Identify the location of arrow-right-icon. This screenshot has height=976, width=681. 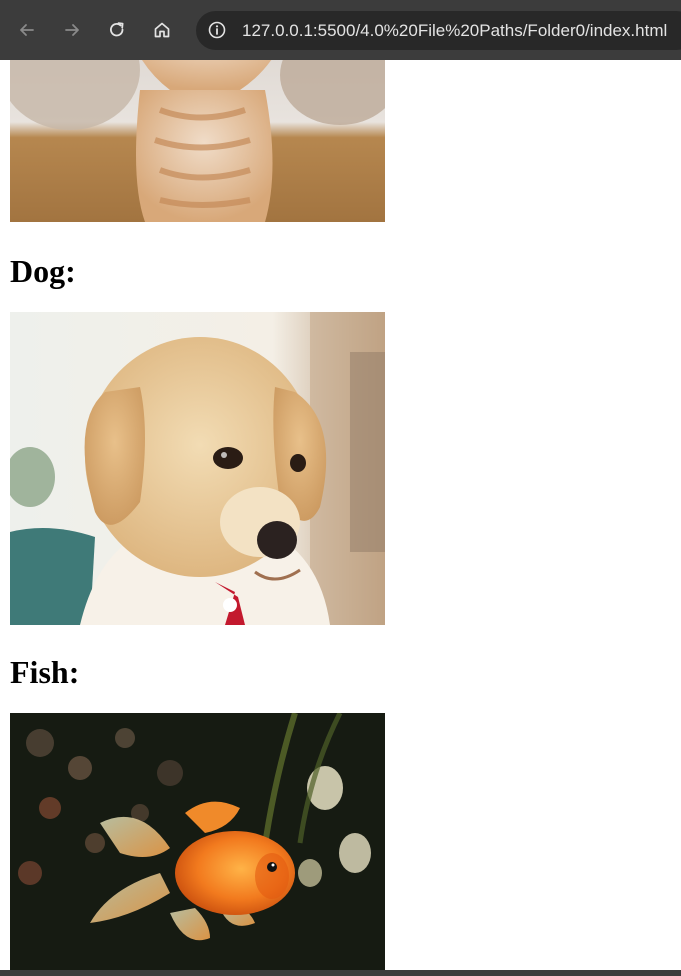
(72, 30).